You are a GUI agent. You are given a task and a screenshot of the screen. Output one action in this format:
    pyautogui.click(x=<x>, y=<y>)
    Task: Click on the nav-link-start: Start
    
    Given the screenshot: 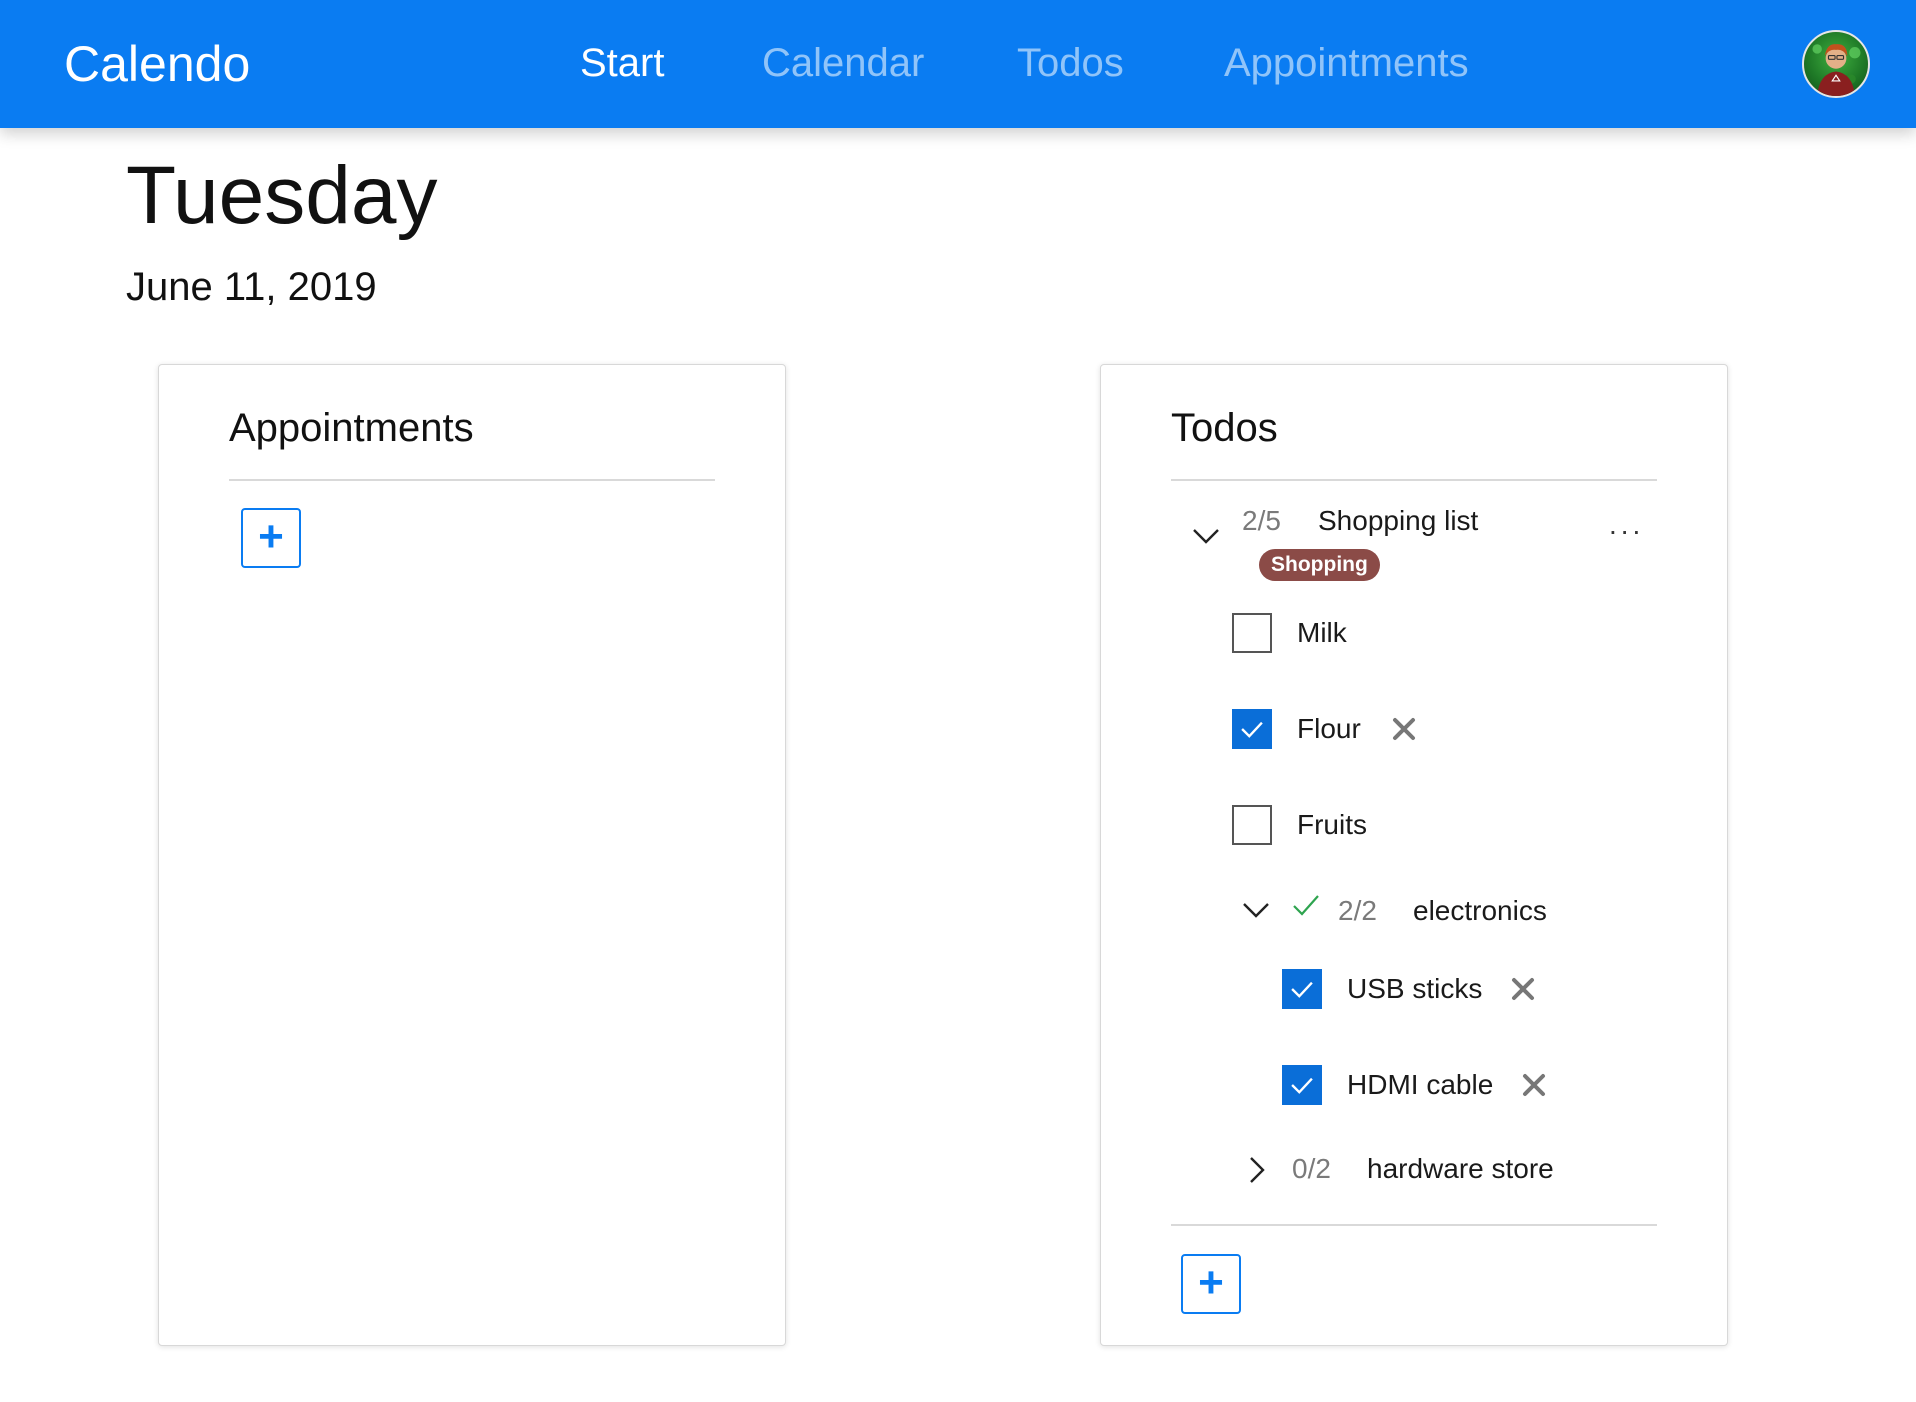 What is the action you would take?
    pyautogui.click(x=622, y=63)
    